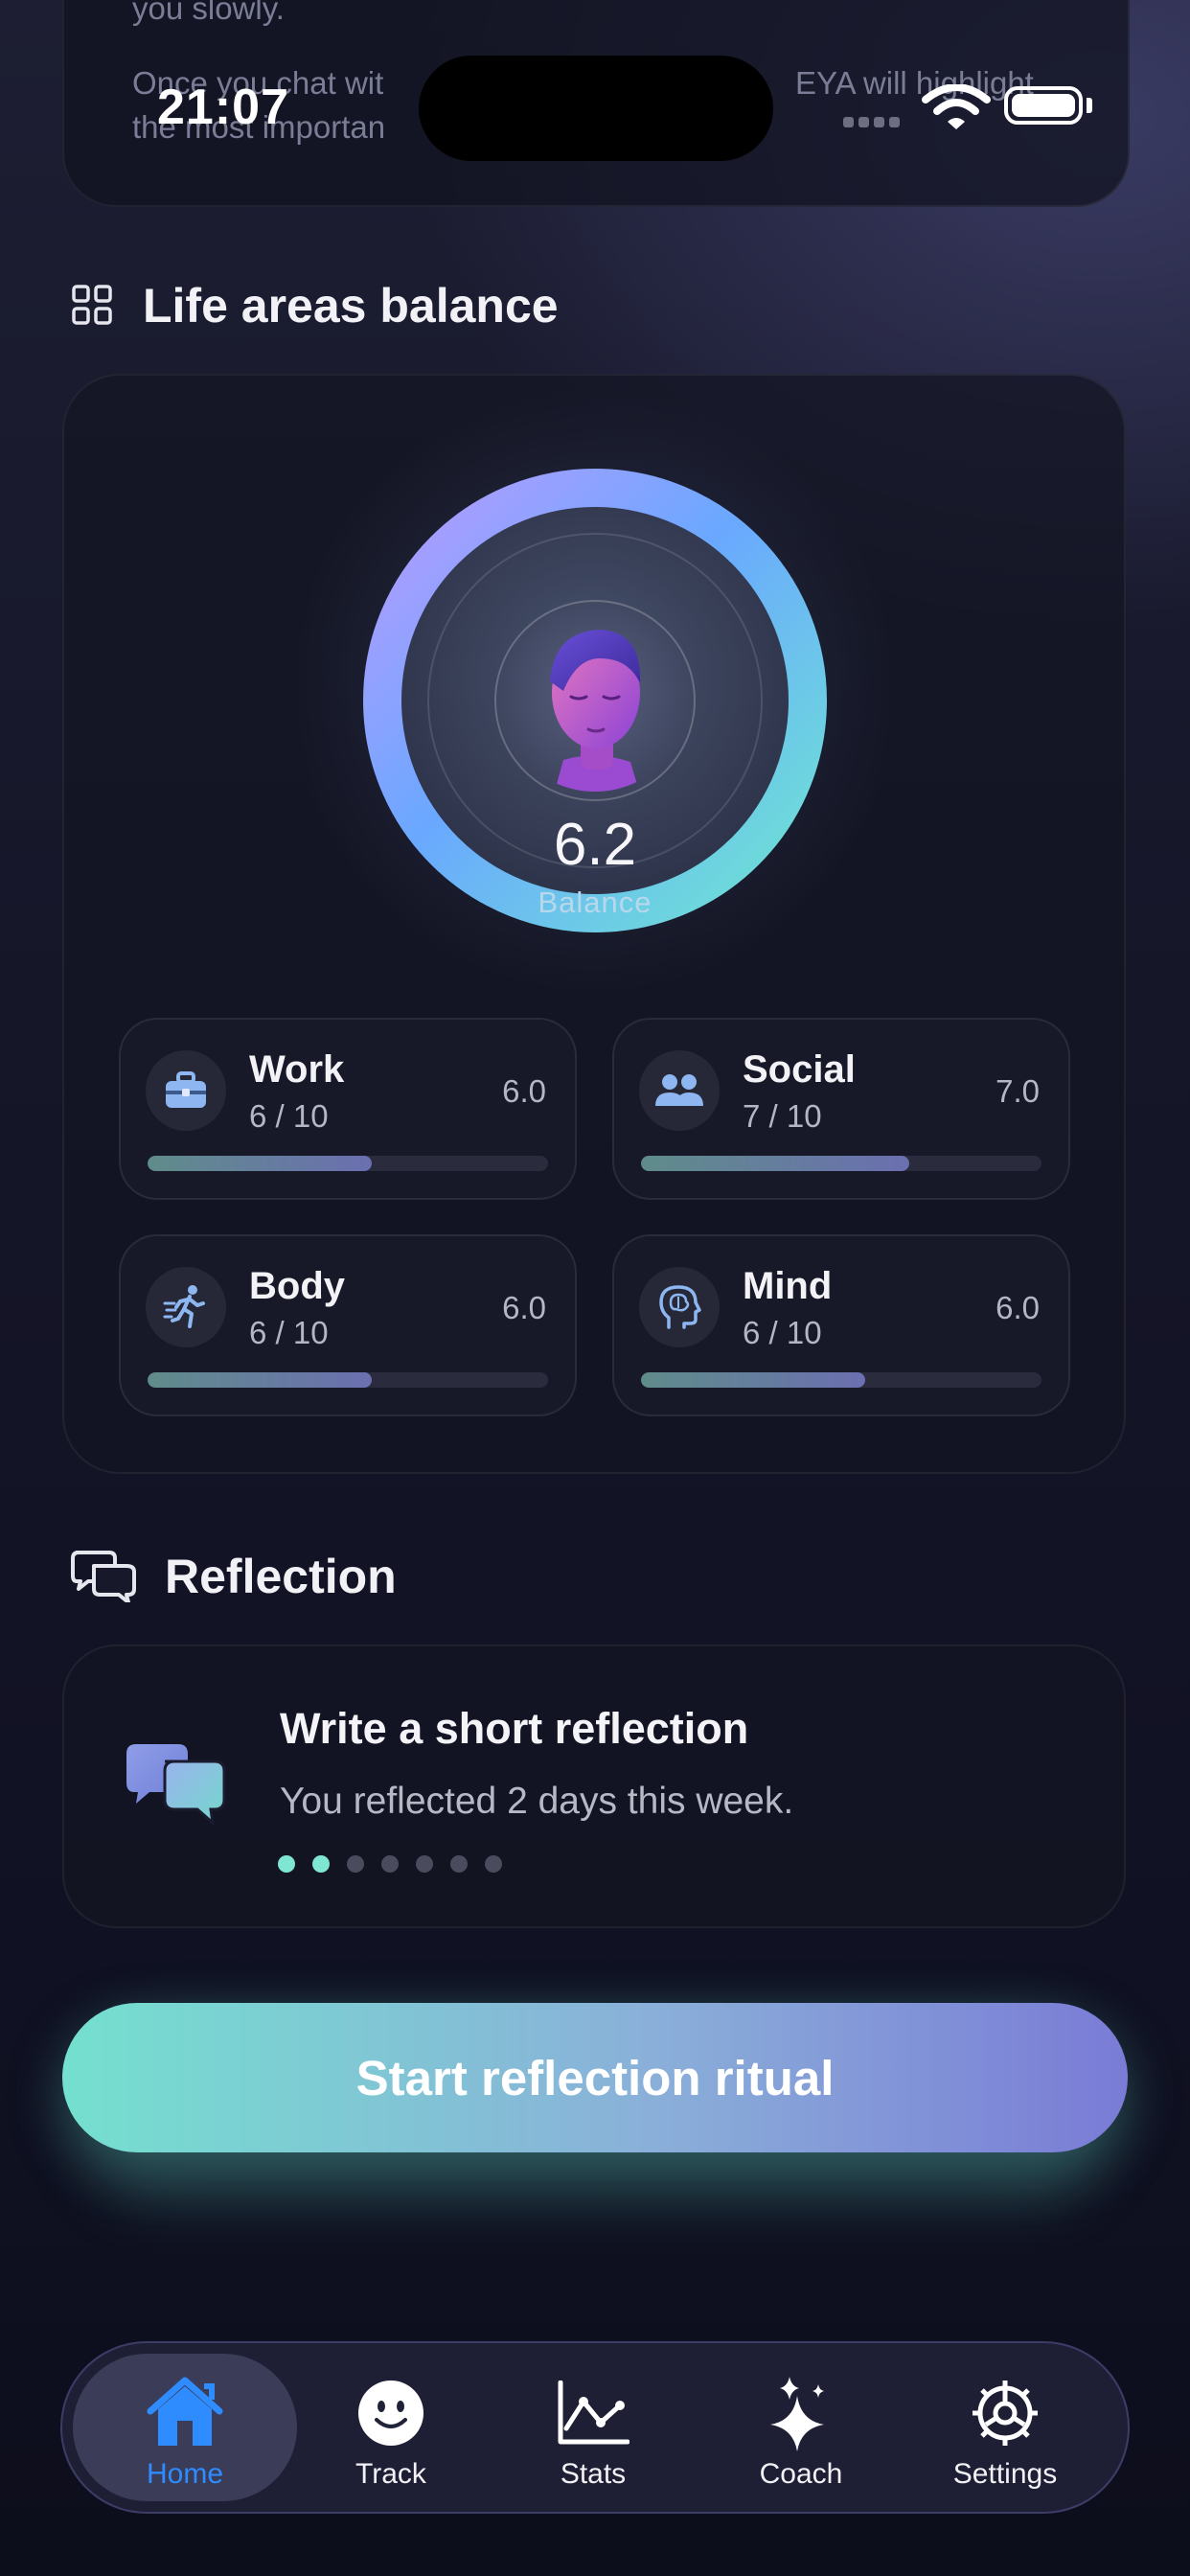 The image size is (1190, 2576). I want to click on area-score-fraction: 7 / 10, so click(782, 1116).